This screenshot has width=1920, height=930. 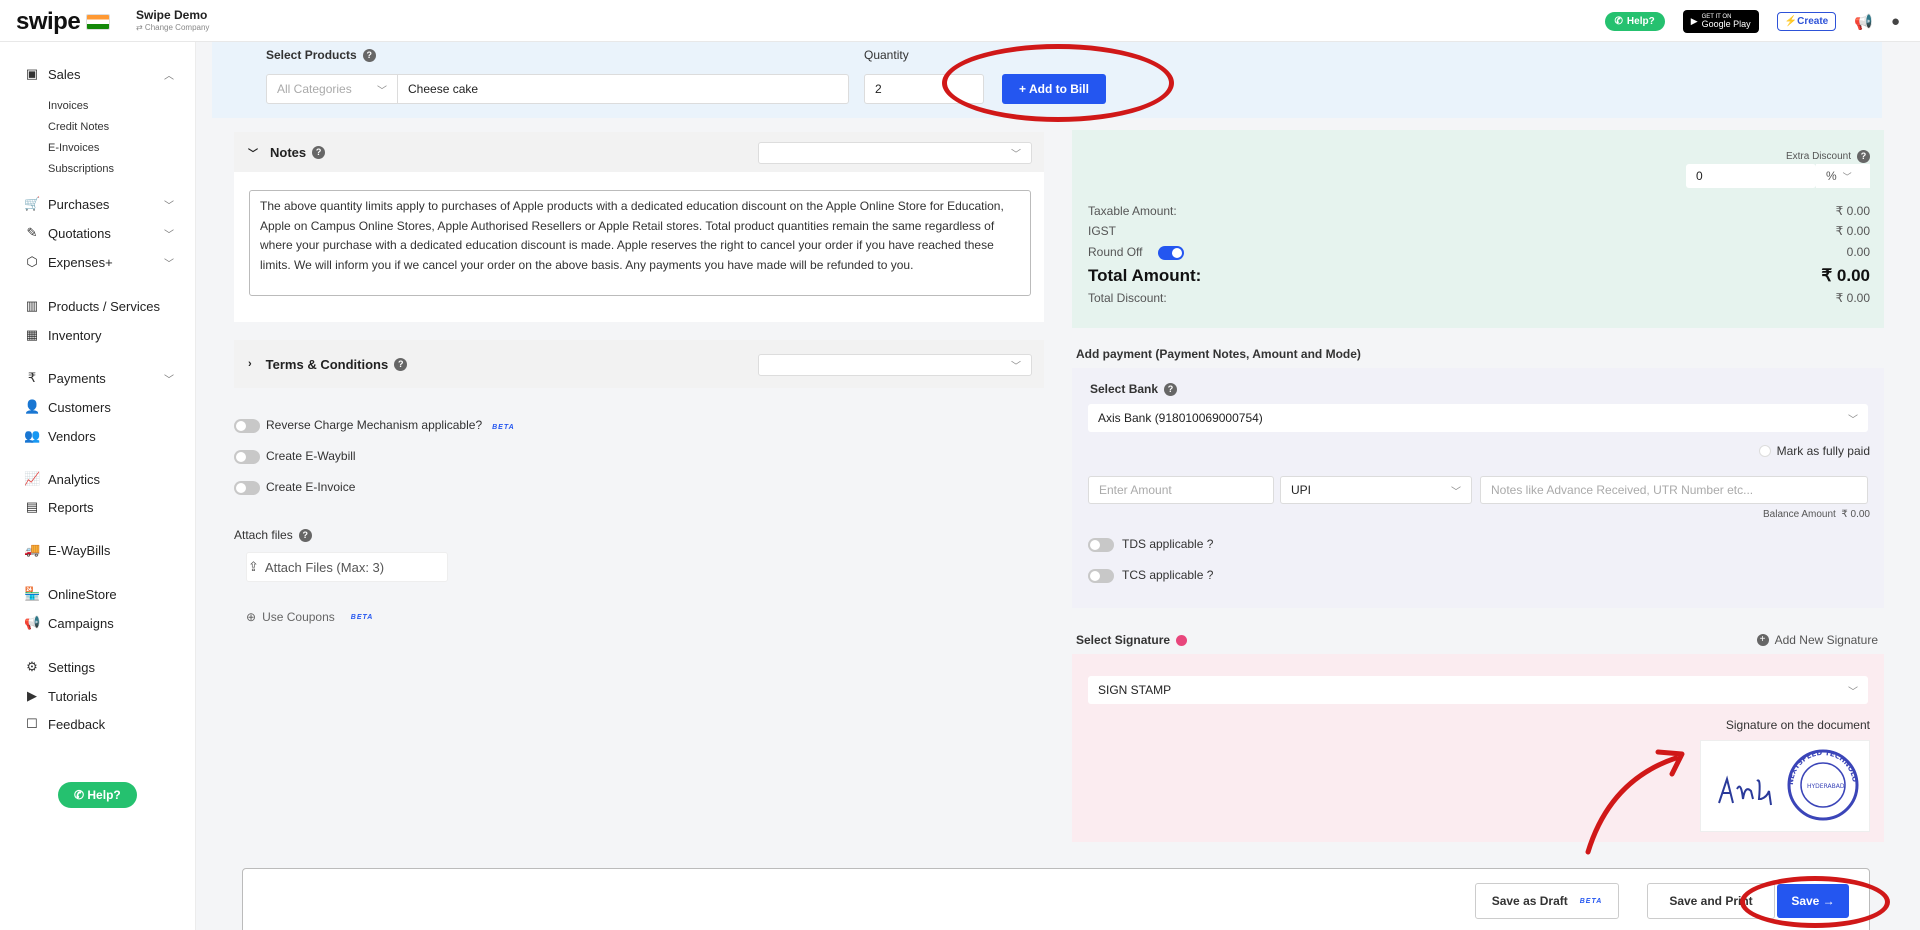 I want to click on logo-text: swipe, so click(x=48, y=21).